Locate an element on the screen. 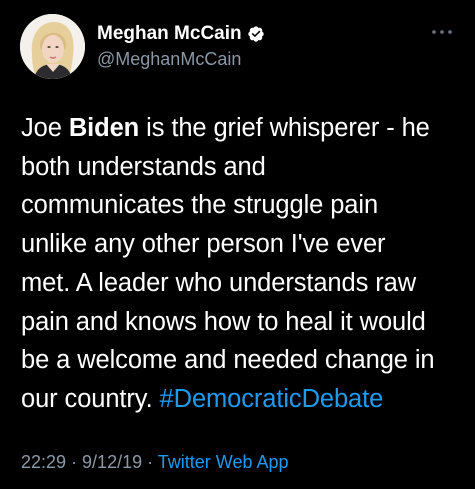 The height and width of the screenshot is (489, 475). source-app-link: Twitter Web App is located at coordinates (223, 462).